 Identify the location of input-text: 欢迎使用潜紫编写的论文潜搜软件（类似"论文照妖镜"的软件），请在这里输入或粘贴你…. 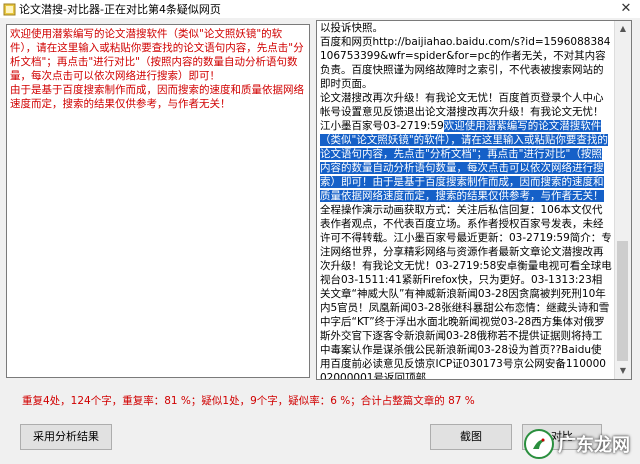
(157, 69).